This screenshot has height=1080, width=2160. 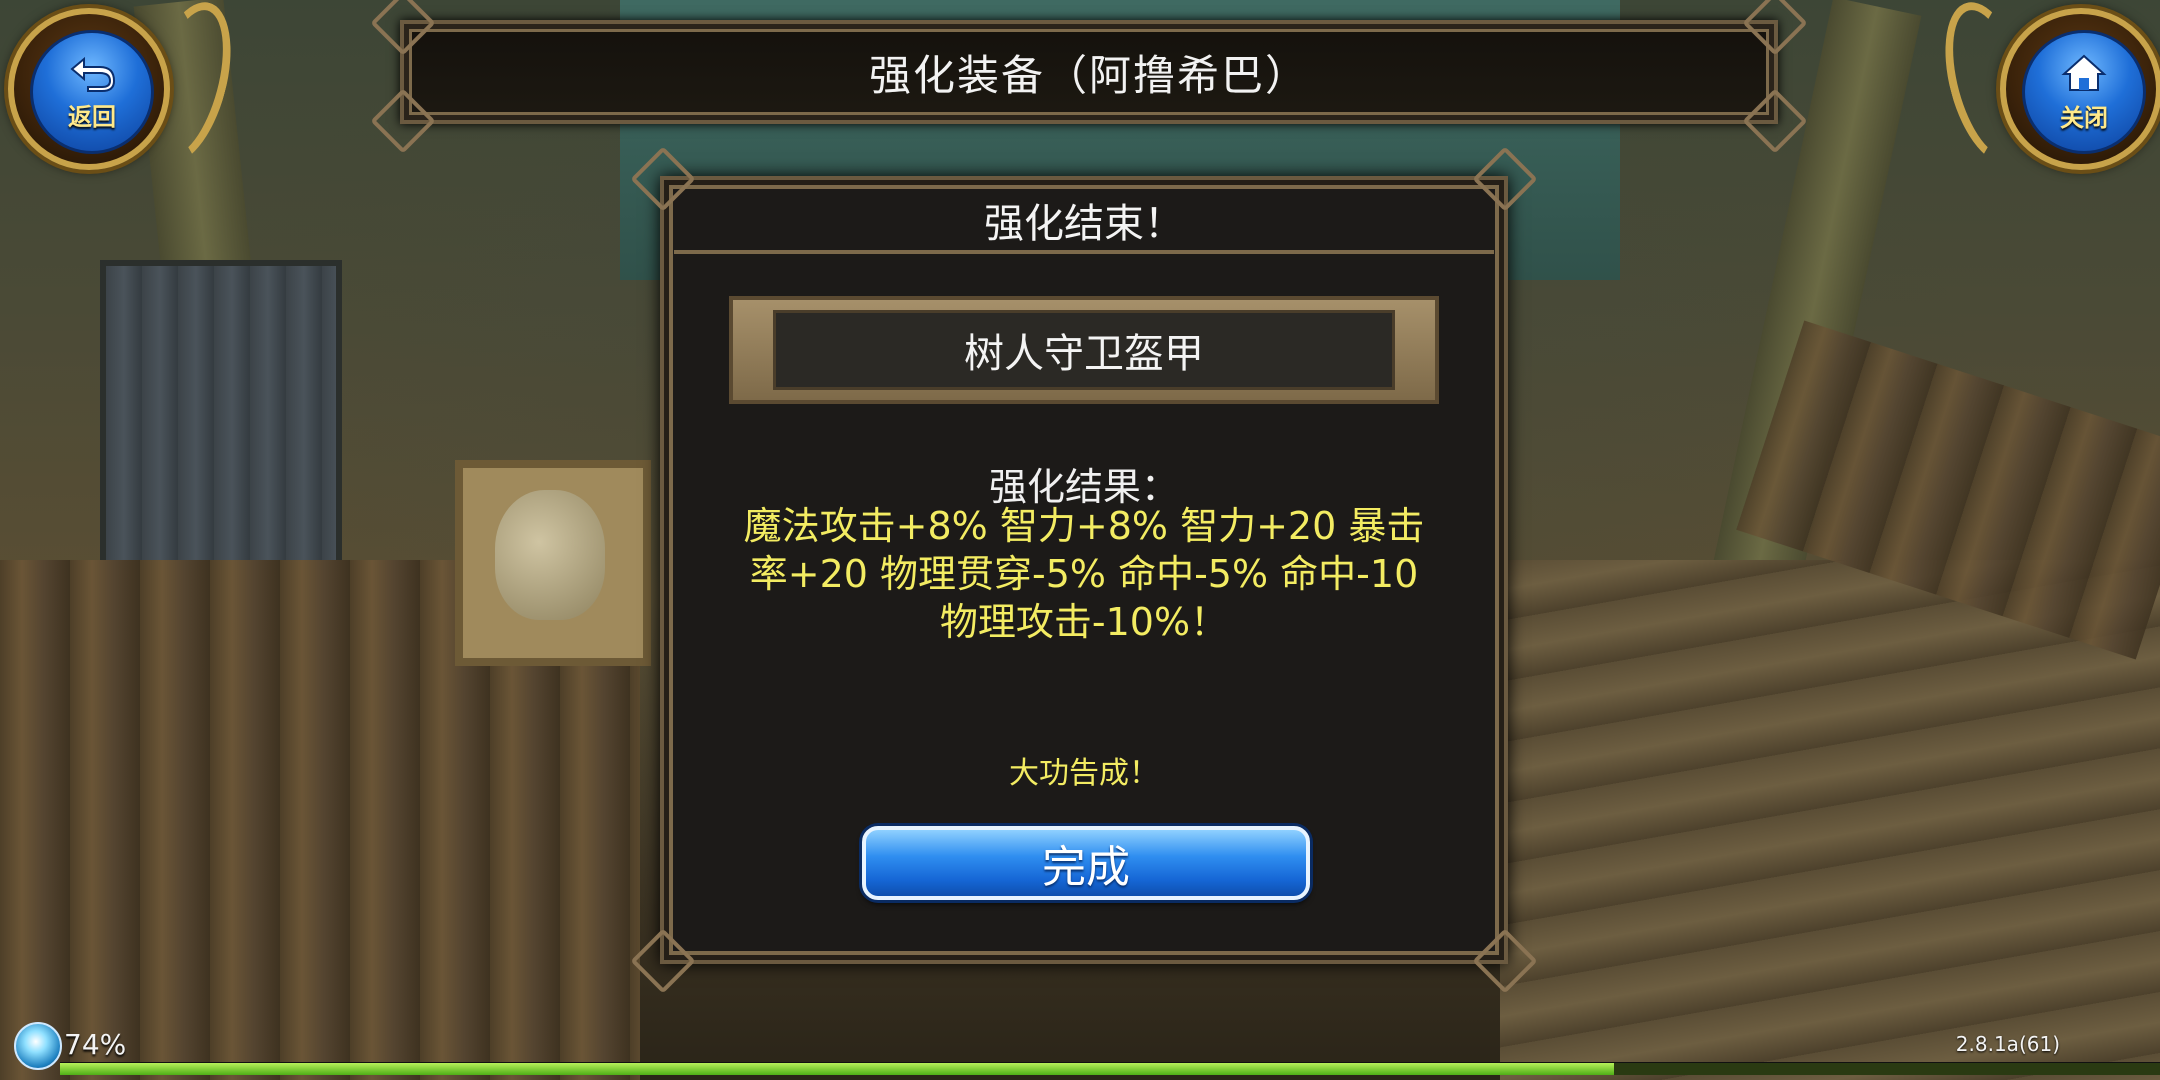 What do you see at coordinates (1086, 867) in the screenshot?
I see `done-button-label: 完成` at bounding box center [1086, 867].